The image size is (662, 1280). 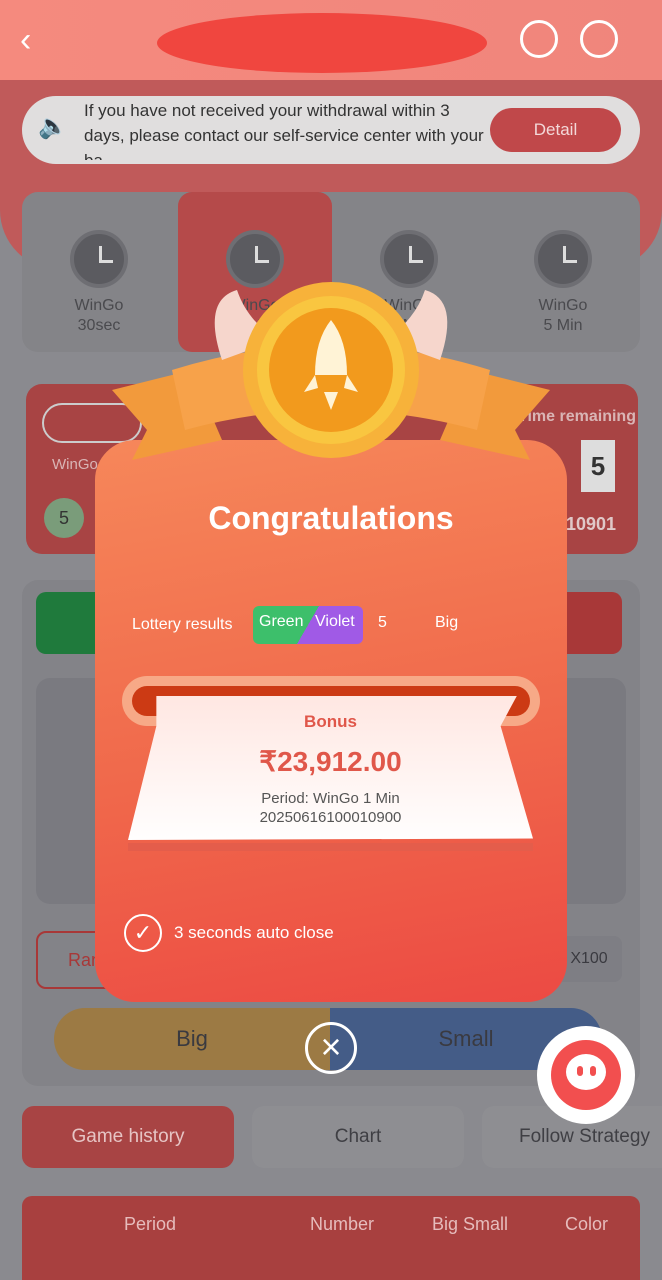 I want to click on period-info: Period: WinGo 1 Min 20250616100010900, so click(x=330, y=808).